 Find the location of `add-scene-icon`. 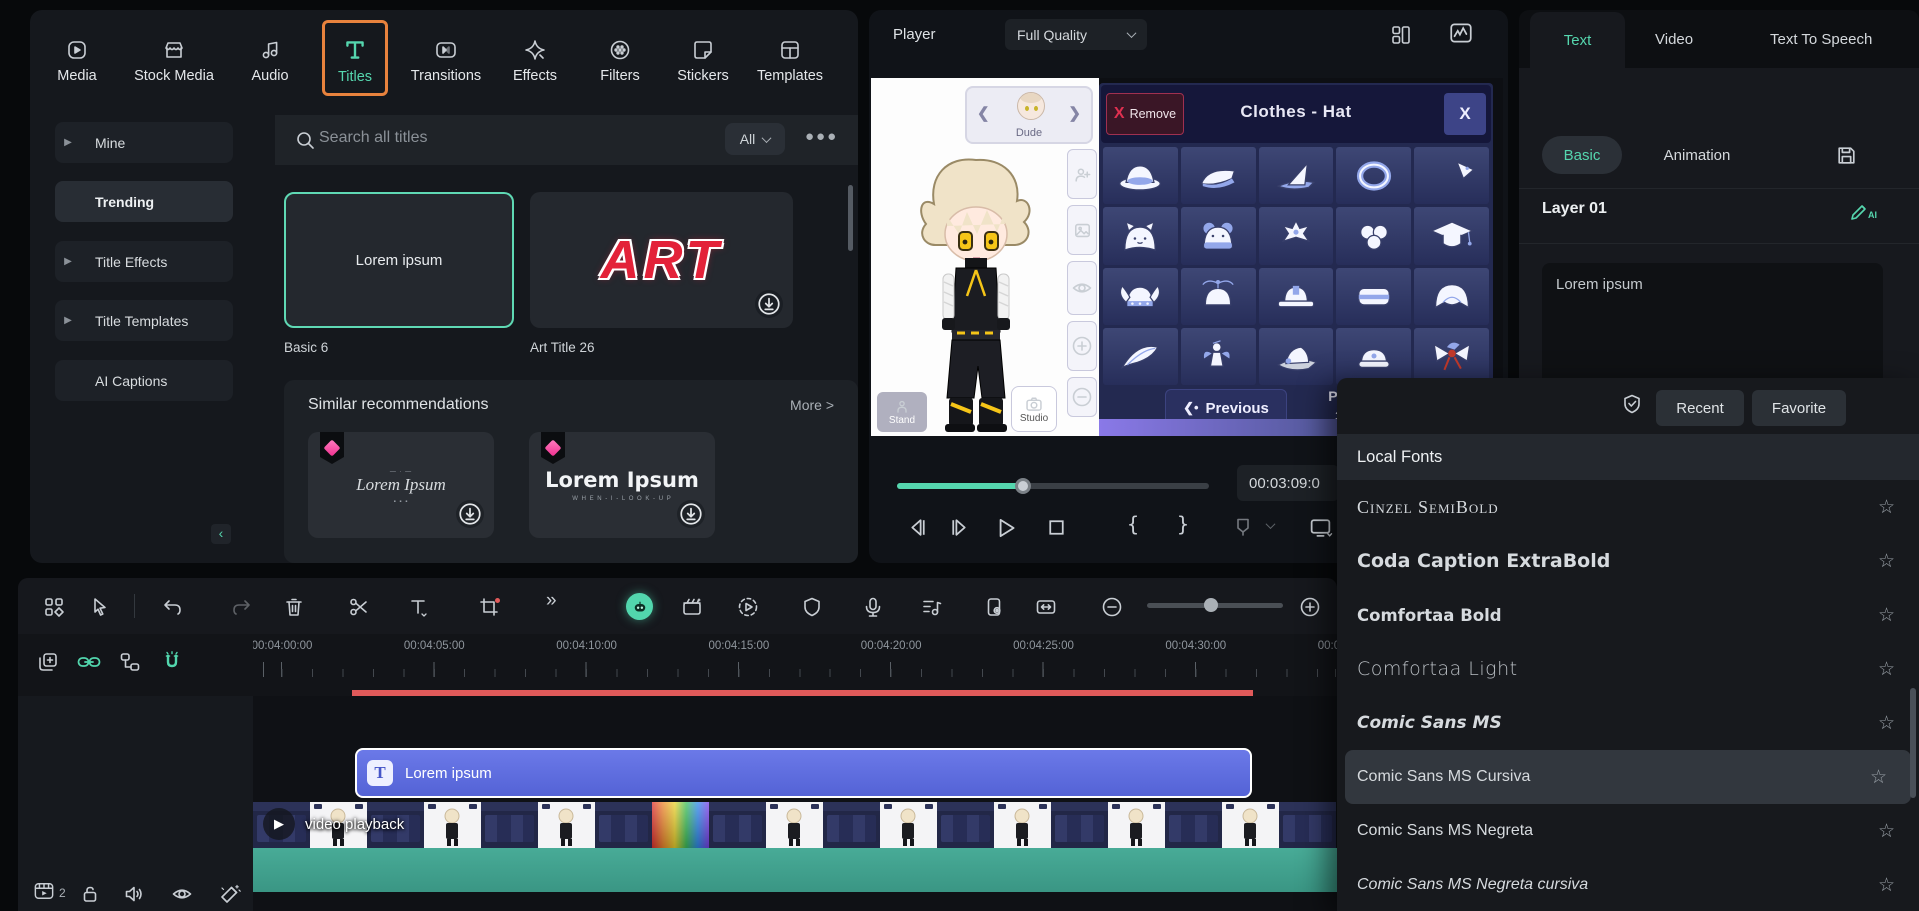

add-scene-icon is located at coordinates (692, 607).